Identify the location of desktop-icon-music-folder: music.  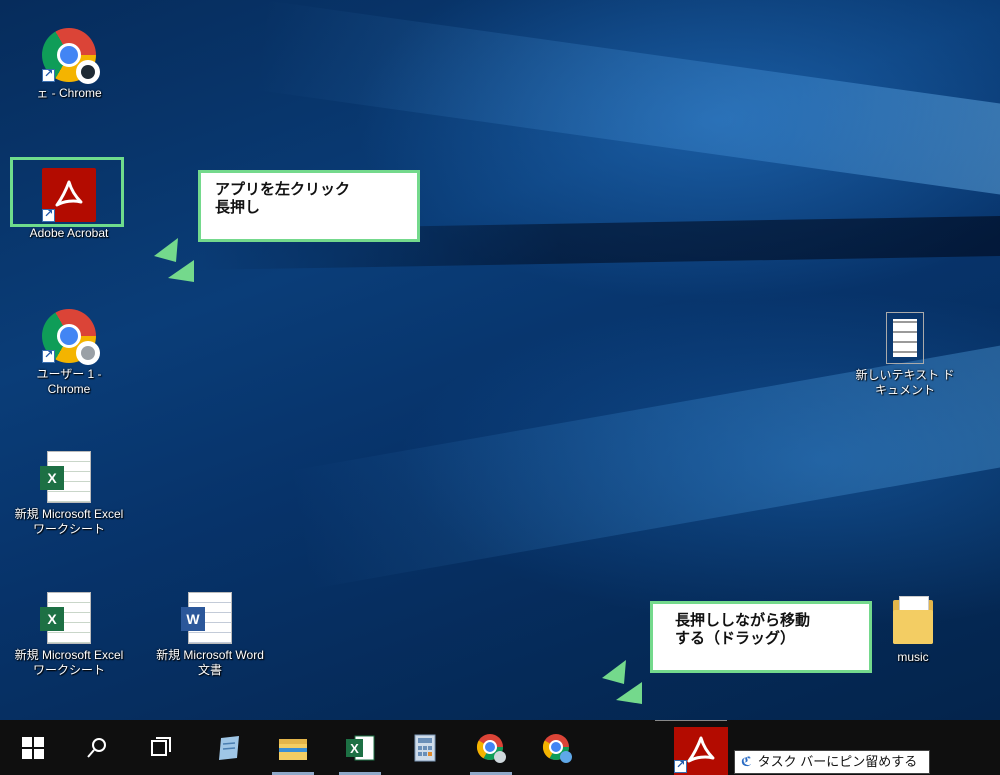
(913, 630).